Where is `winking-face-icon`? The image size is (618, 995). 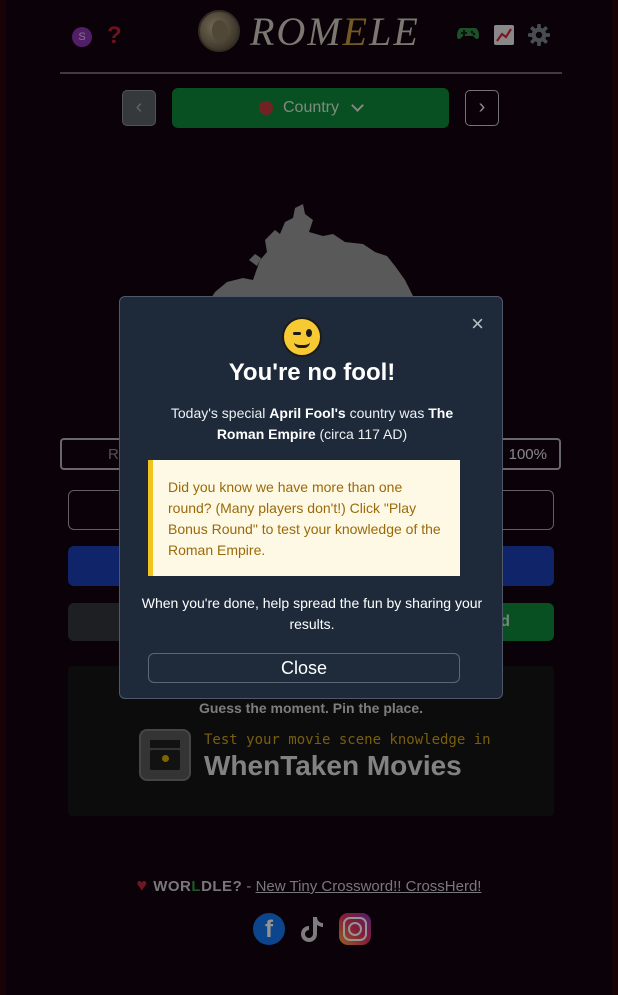
winking-face-icon is located at coordinates (302, 337).